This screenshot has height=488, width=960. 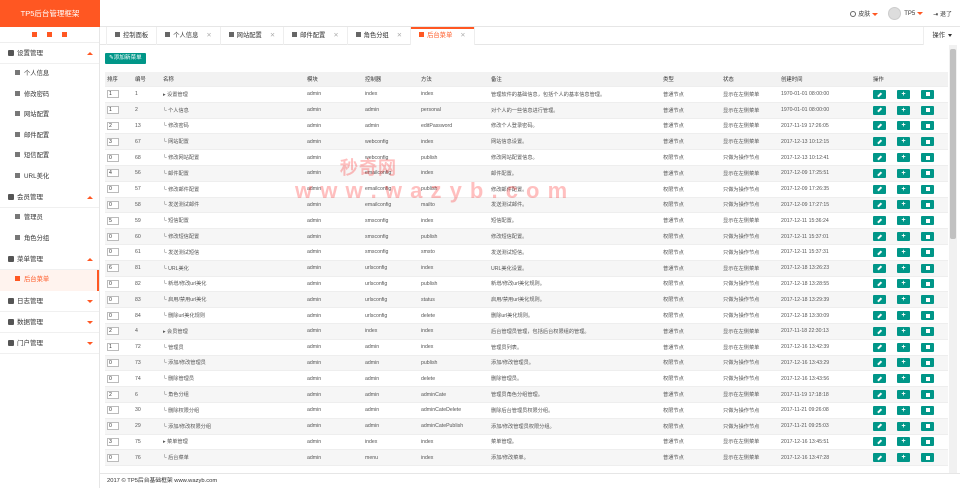 I want to click on tab: 后台菜单 ✕, so click(x=443, y=36).